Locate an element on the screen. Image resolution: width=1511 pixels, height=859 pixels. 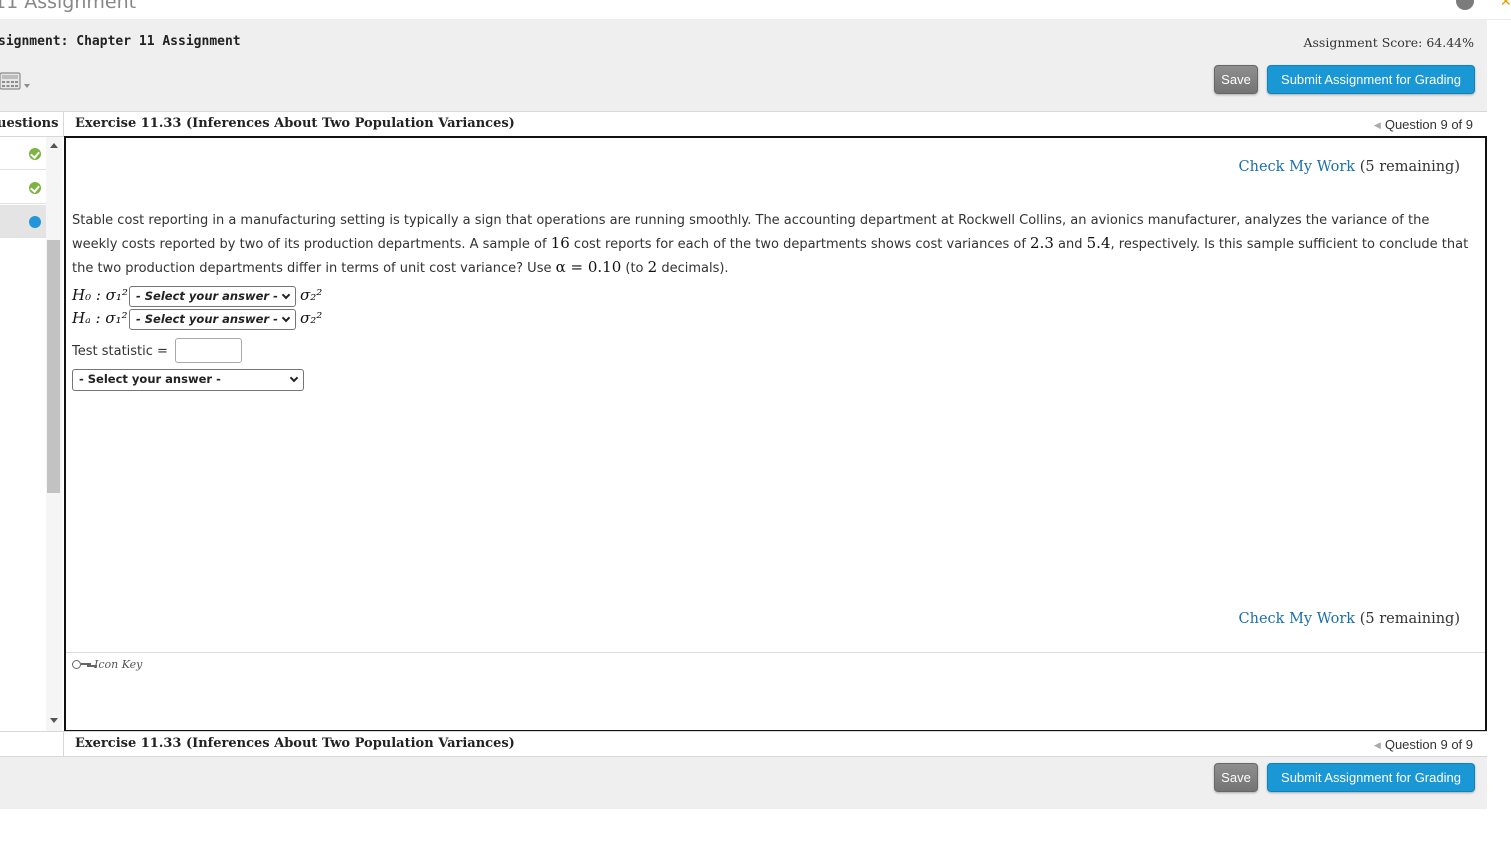
null-hypothesis-select: - Select your answer - is located at coordinates (212, 296).